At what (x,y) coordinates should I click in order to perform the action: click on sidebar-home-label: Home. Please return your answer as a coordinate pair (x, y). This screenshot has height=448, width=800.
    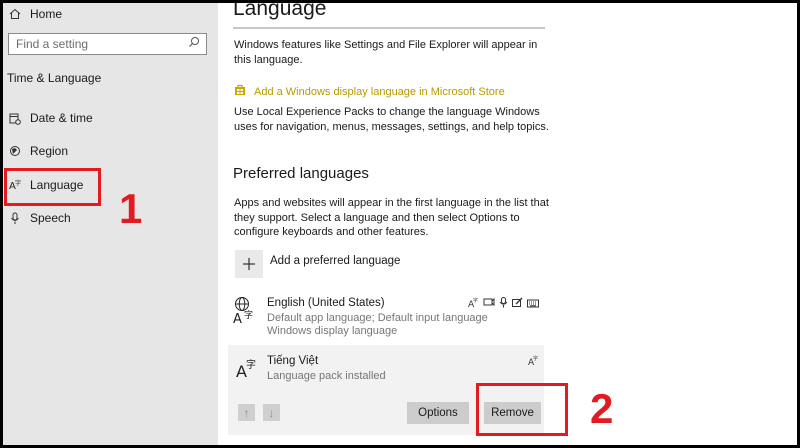
    Looking at the image, I should click on (46, 14).